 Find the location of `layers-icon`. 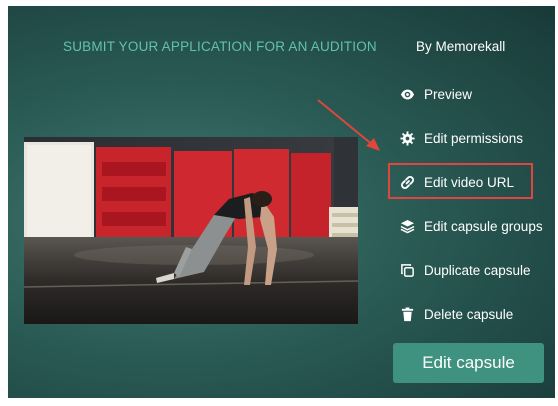

layers-icon is located at coordinates (407, 226).